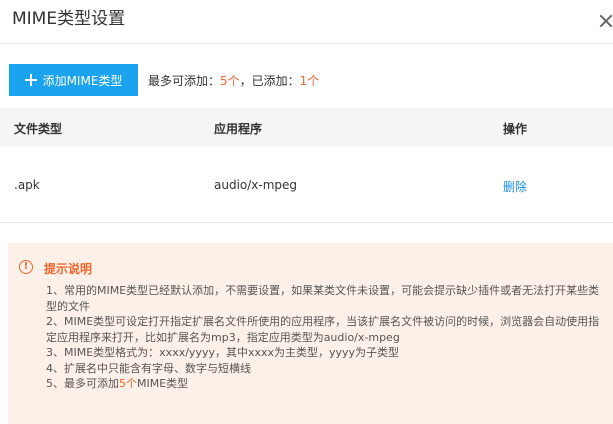 The width and height of the screenshot is (613, 424). I want to click on added-prefix: ，已添加：, so click(269, 81).